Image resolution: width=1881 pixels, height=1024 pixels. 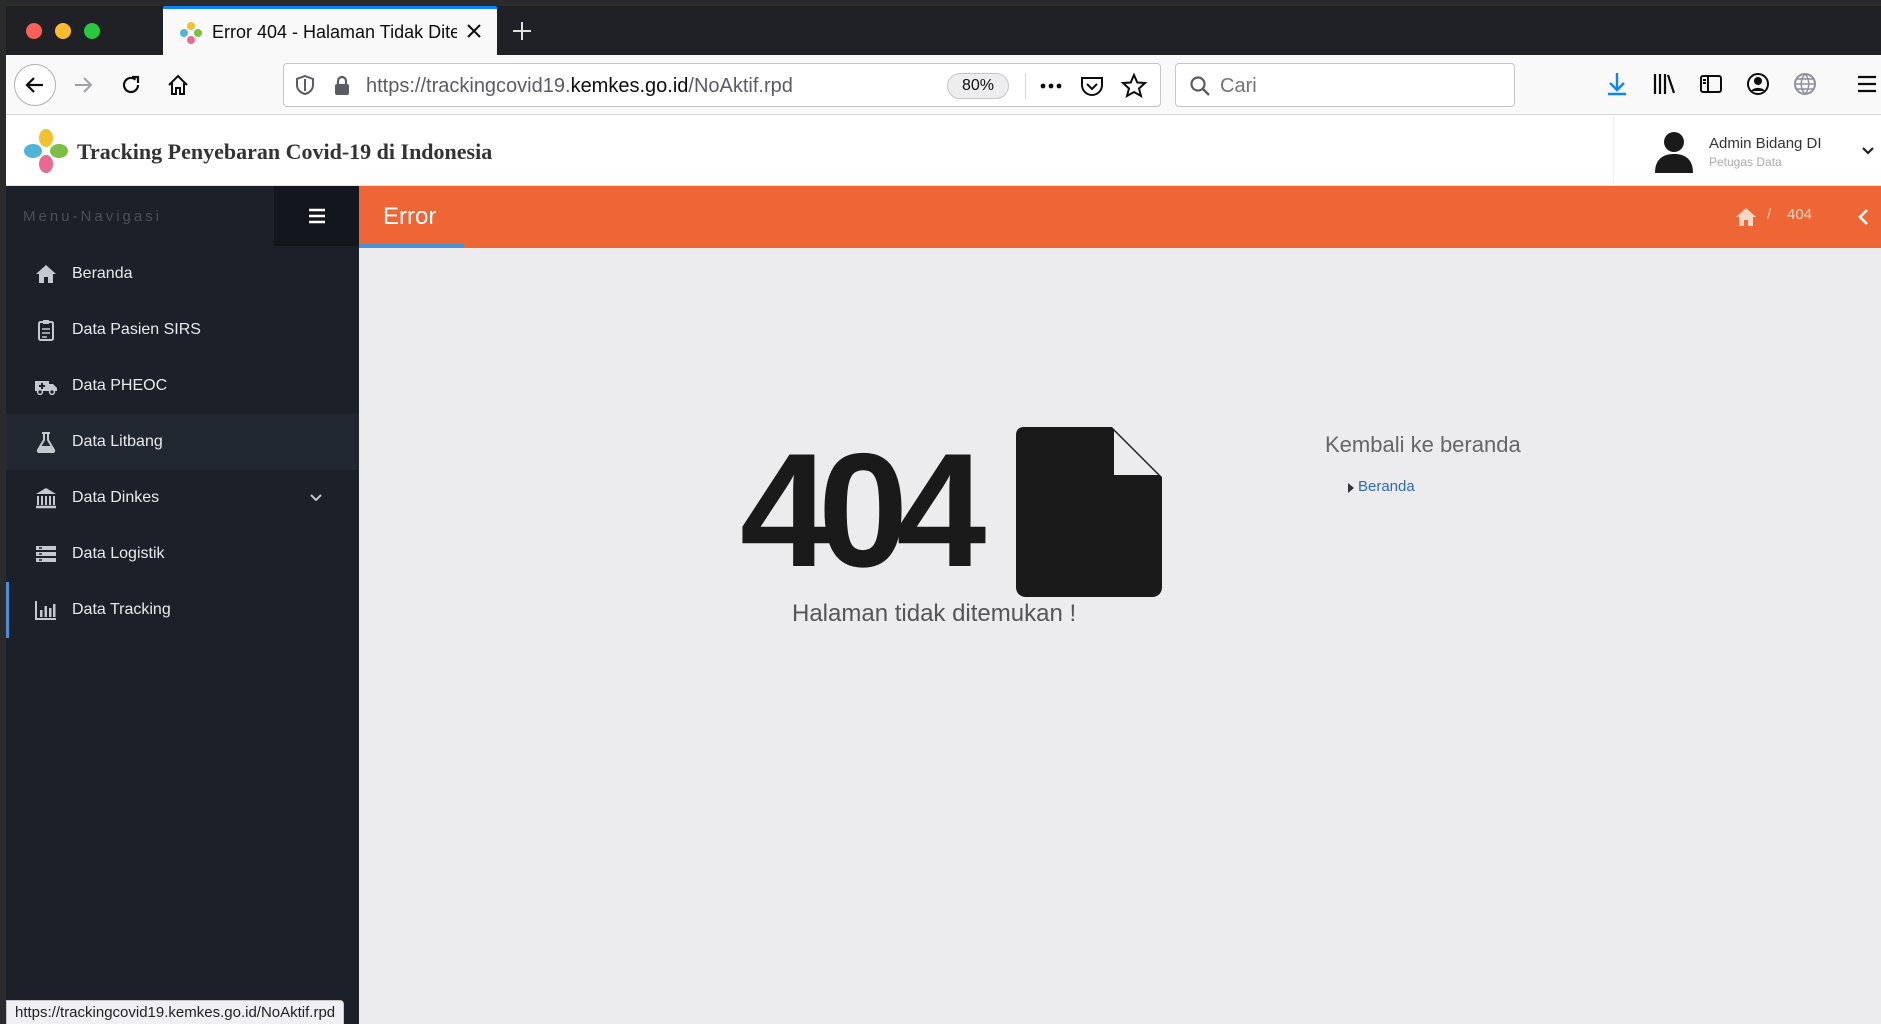 I want to click on sidebar-toggle-button, so click(x=316, y=216).